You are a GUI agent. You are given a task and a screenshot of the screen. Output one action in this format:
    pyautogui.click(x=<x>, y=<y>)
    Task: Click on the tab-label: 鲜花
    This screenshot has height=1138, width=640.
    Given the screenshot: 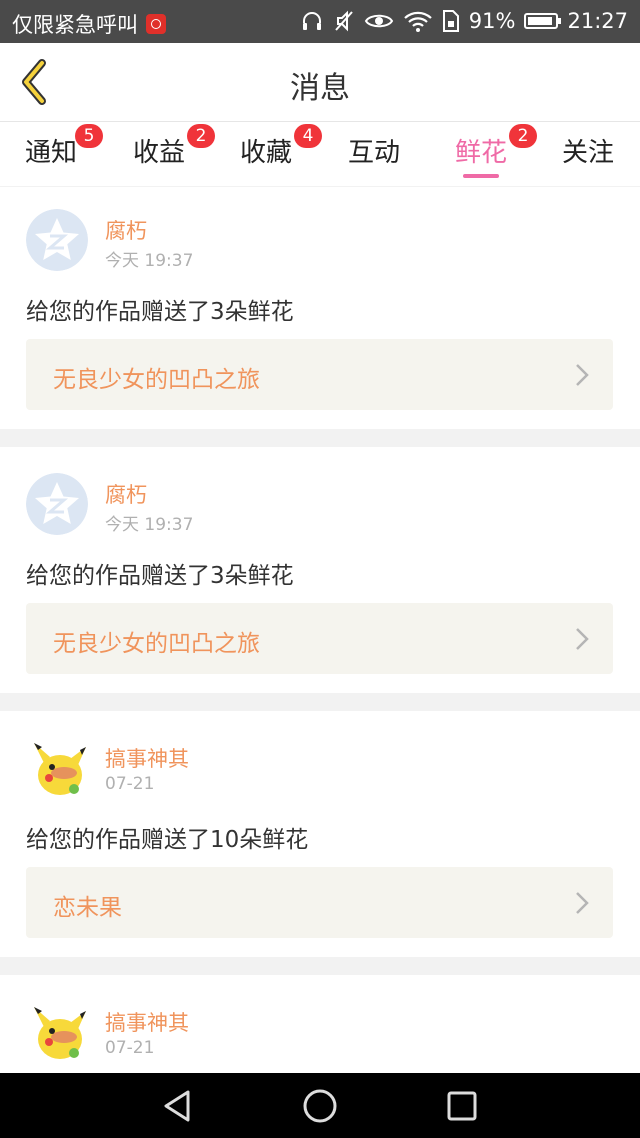 What is the action you would take?
    pyautogui.click(x=481, y=153)
    